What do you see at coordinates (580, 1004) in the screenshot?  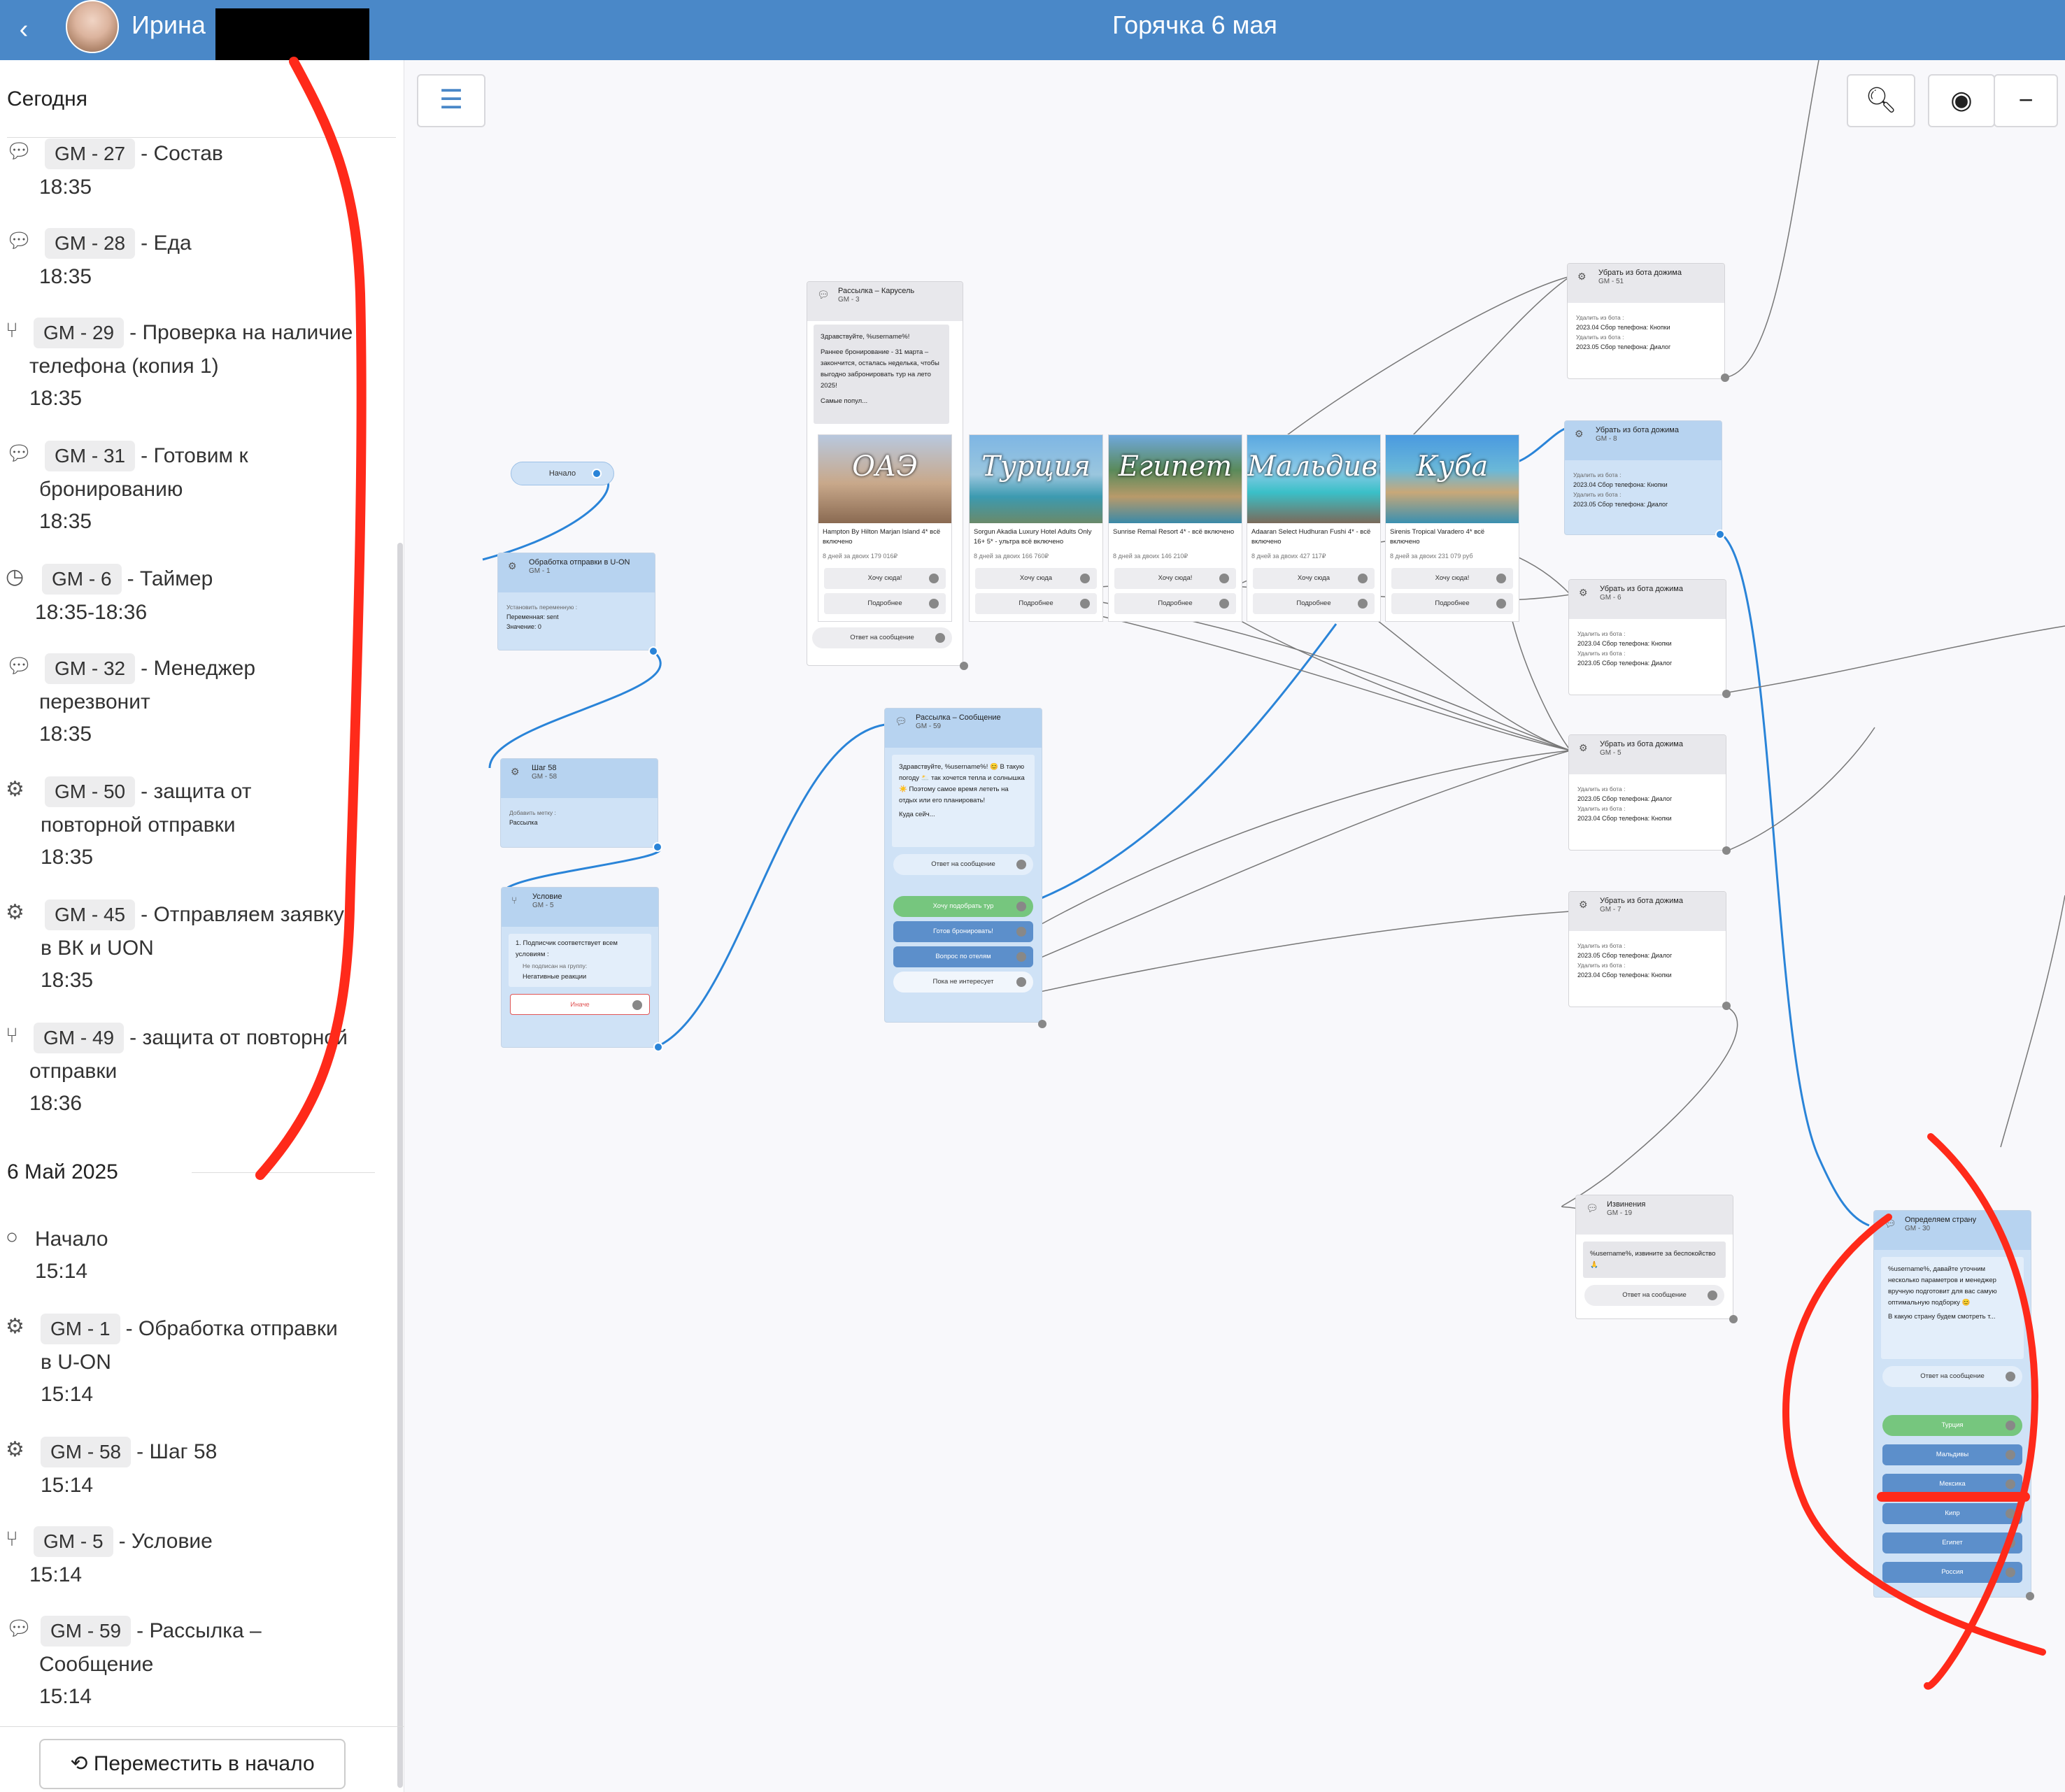 I see `else-button: Иначе` at bounding box center [580, 1004].